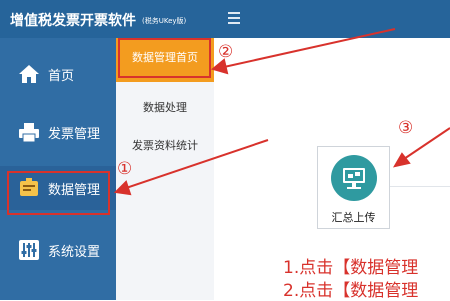 The height and width of the screenshot is (301, 450). I want to click on annotation-step-1: 1.点击【数据管理, so click(351, 268).